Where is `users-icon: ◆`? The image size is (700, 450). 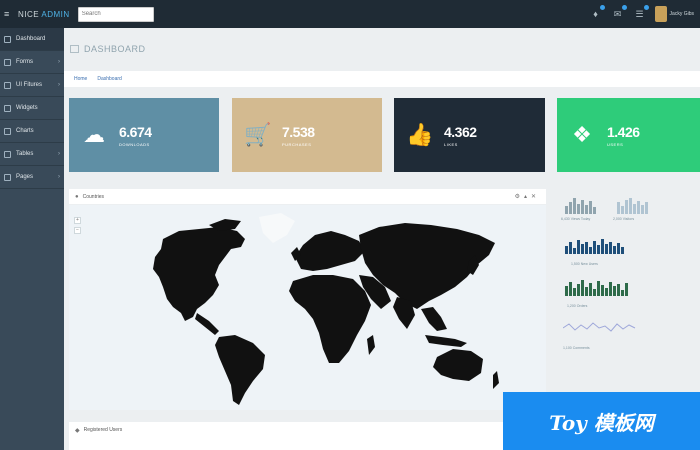 users-icon: ◆ is located at coordinates (77, 430).